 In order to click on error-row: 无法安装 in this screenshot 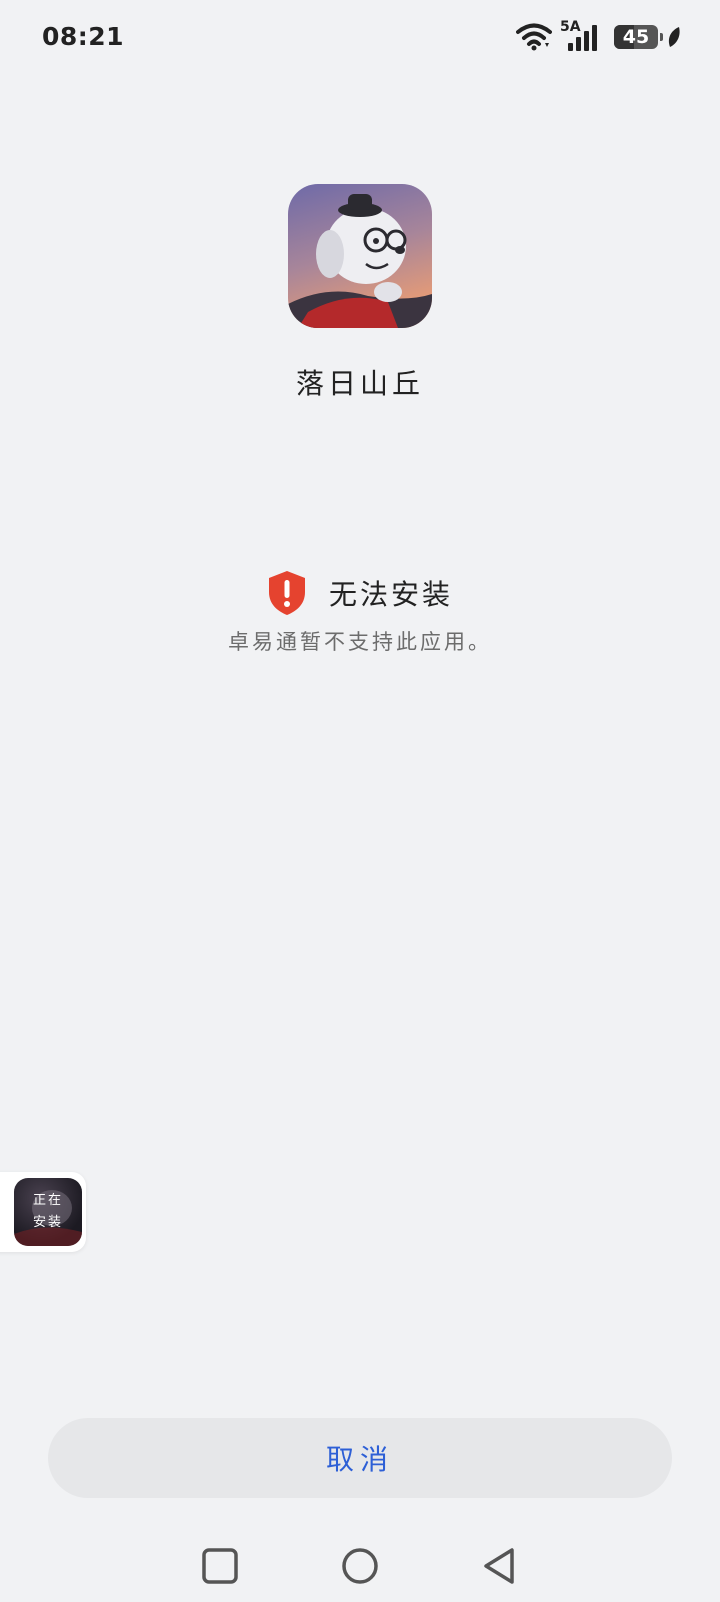, I will do `click(360, 593)`.